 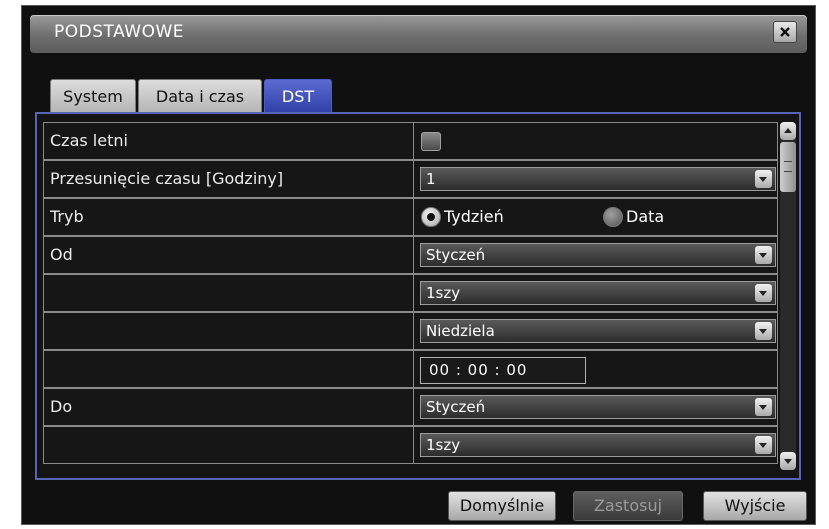 I want to click on radio-date-label: Data, so click(x=645, y=216).